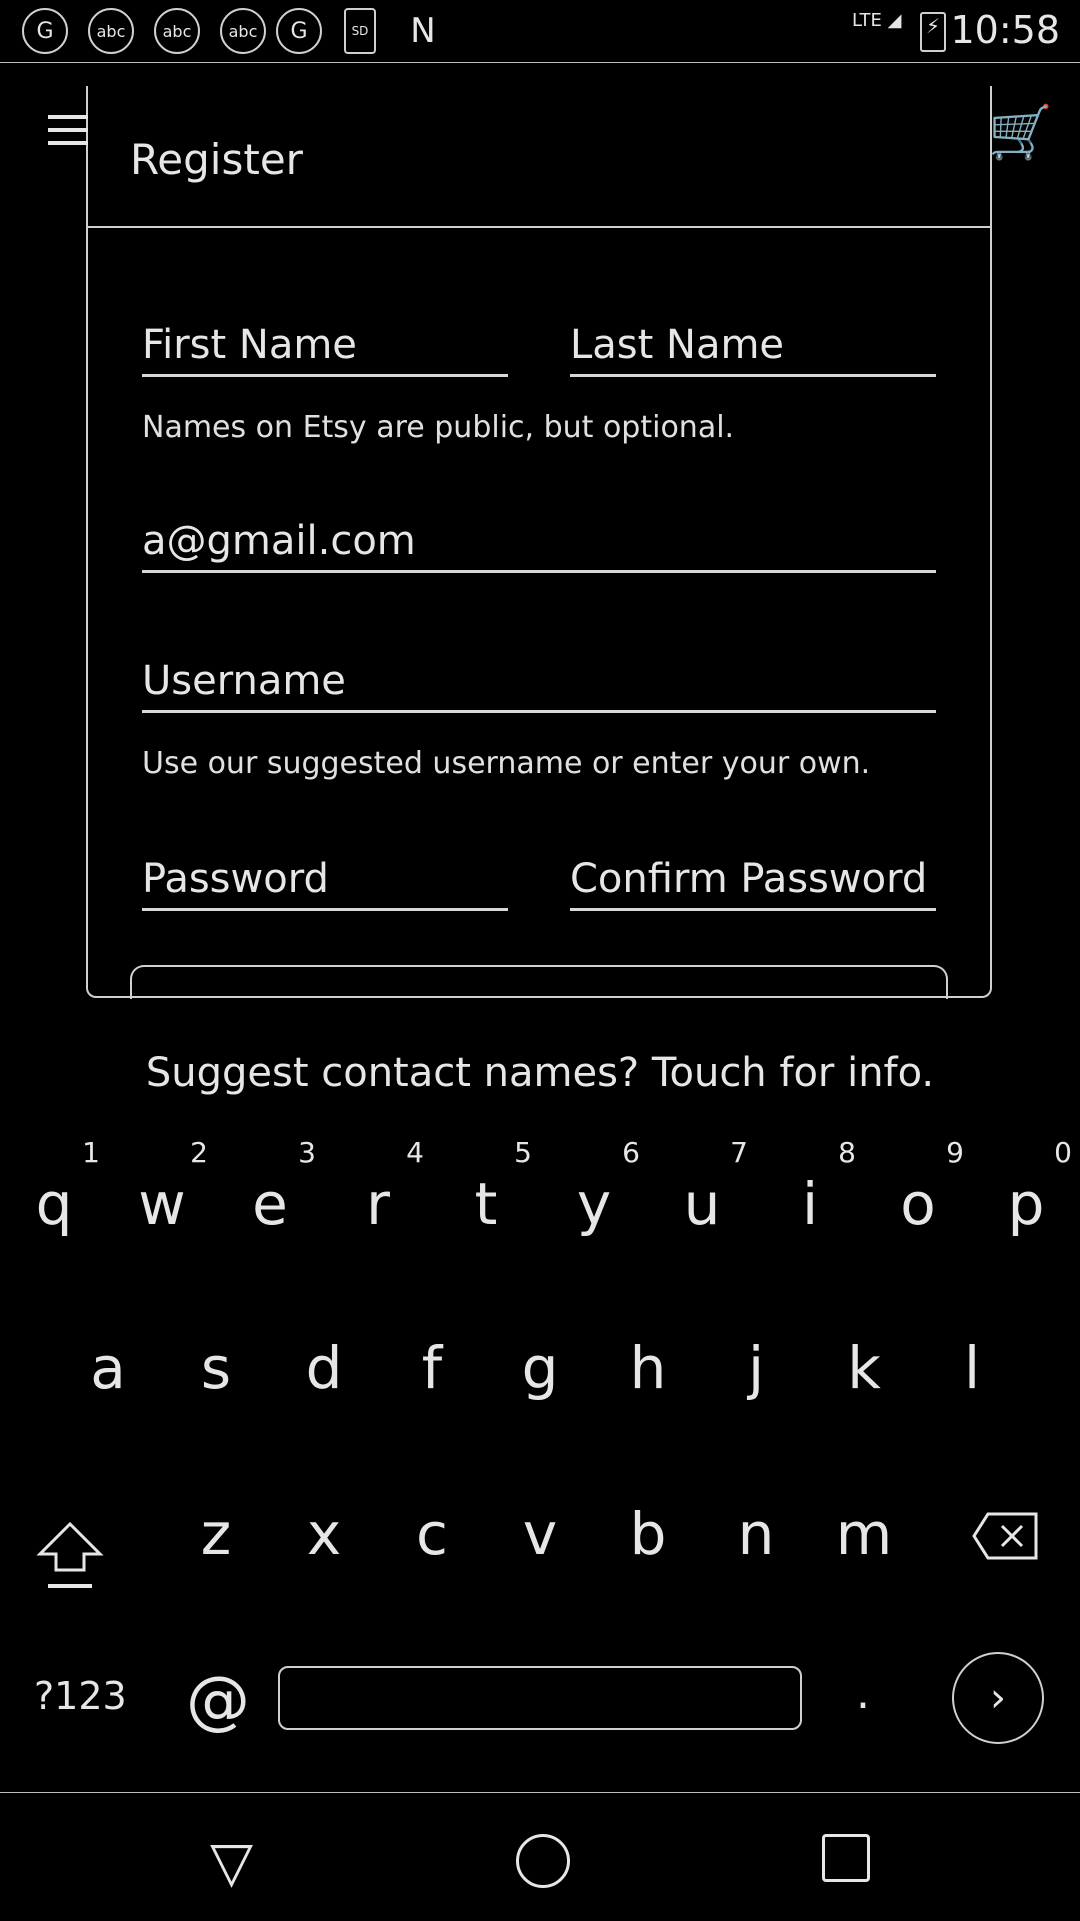  What do you see at coordinates (325, 349) in the screenshot?
I see `first-name-input: First Name` at bounding box center [325, 349].